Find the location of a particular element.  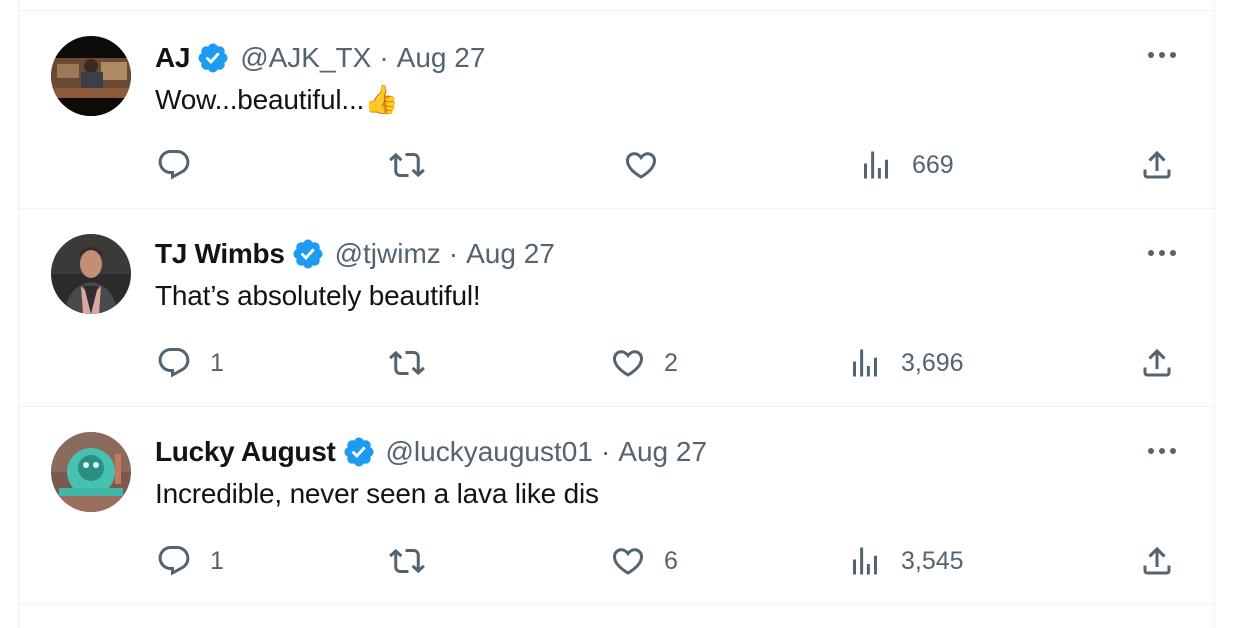

tweet-header: TJ Wimbs @tjwimz · Aug 27 is located at coordinates (355, 254).